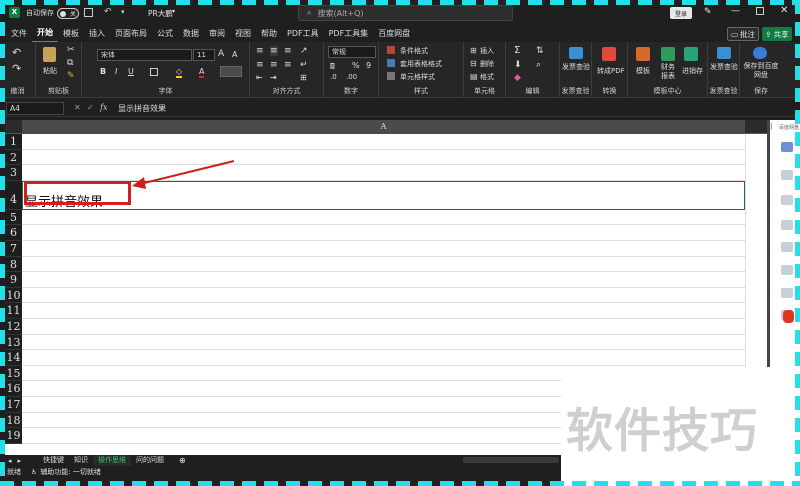 This screenshot has width=800, height=486. I want to click on menu-view: 视图, so click(243, 34).